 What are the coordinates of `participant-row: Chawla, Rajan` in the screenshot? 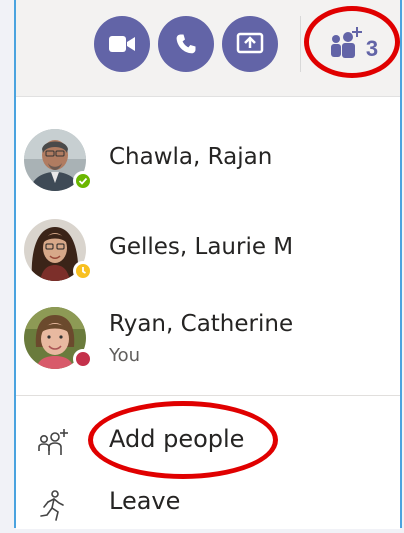 It's located at (208, 161).